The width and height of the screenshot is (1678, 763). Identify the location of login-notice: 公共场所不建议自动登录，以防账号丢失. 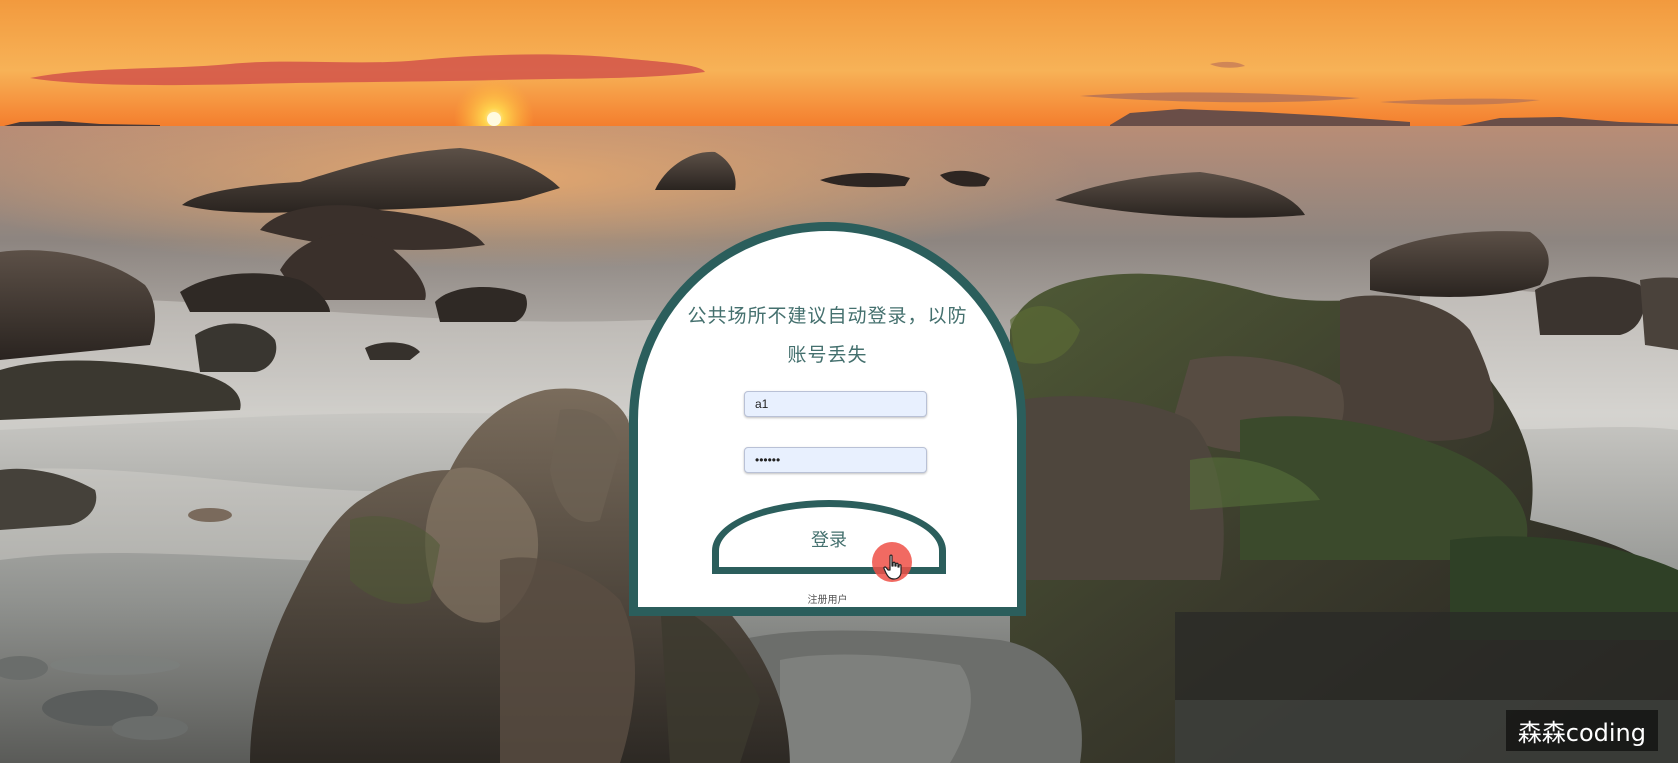
(827, 335).